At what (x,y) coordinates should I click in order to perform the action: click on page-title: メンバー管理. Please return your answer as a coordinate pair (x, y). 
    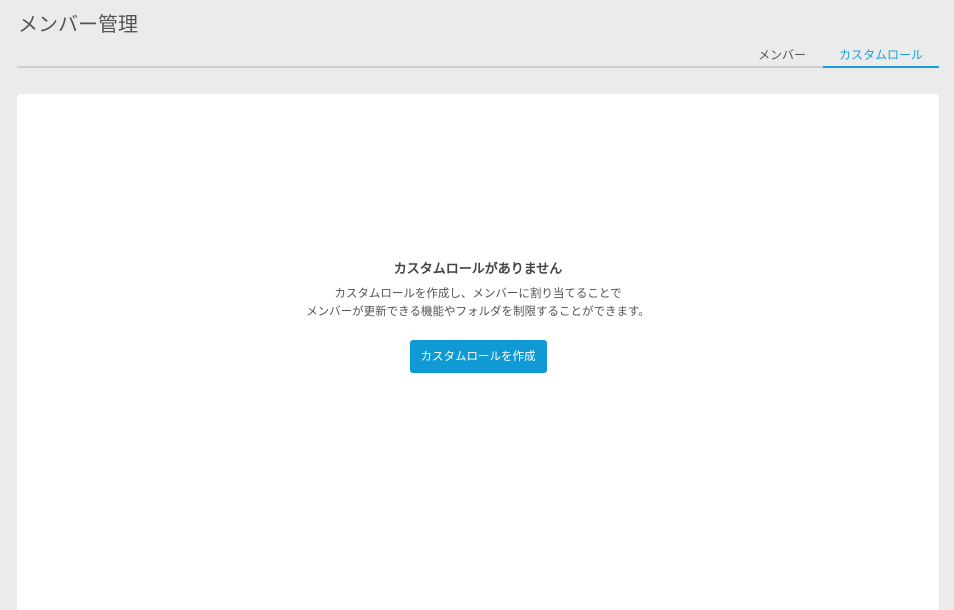
    Looking at the image, I should click on (78, 24).